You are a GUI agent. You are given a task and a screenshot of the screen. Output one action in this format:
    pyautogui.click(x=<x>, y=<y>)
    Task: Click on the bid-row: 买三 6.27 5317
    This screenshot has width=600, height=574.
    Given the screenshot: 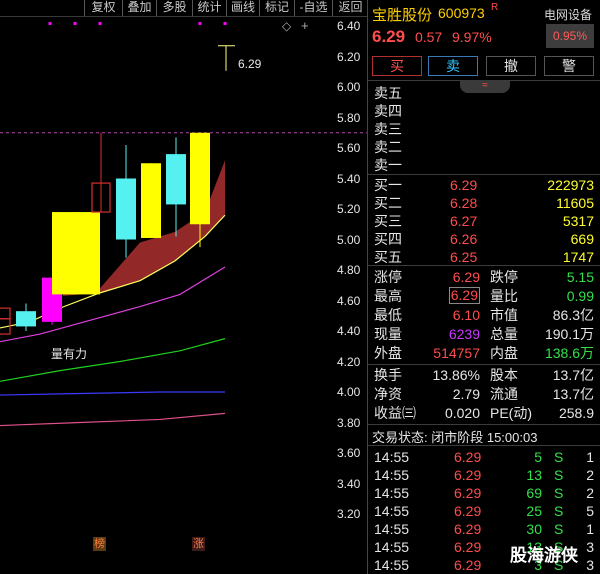 What is the action you would take?
    pyautogui.click(x=484, y=221)
    